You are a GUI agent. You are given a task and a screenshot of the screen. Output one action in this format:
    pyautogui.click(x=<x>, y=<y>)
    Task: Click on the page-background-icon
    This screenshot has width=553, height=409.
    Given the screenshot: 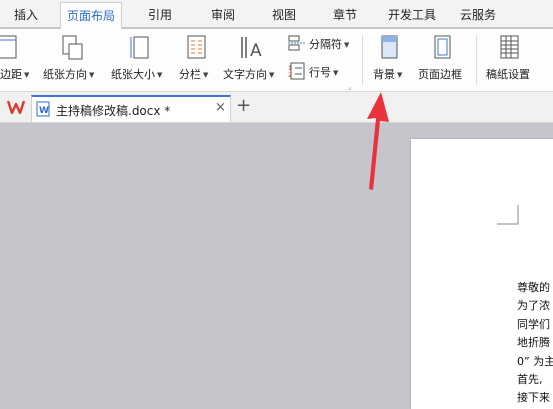 What is the action you would take?
    pyautogui.click(x=389, y=47)
    